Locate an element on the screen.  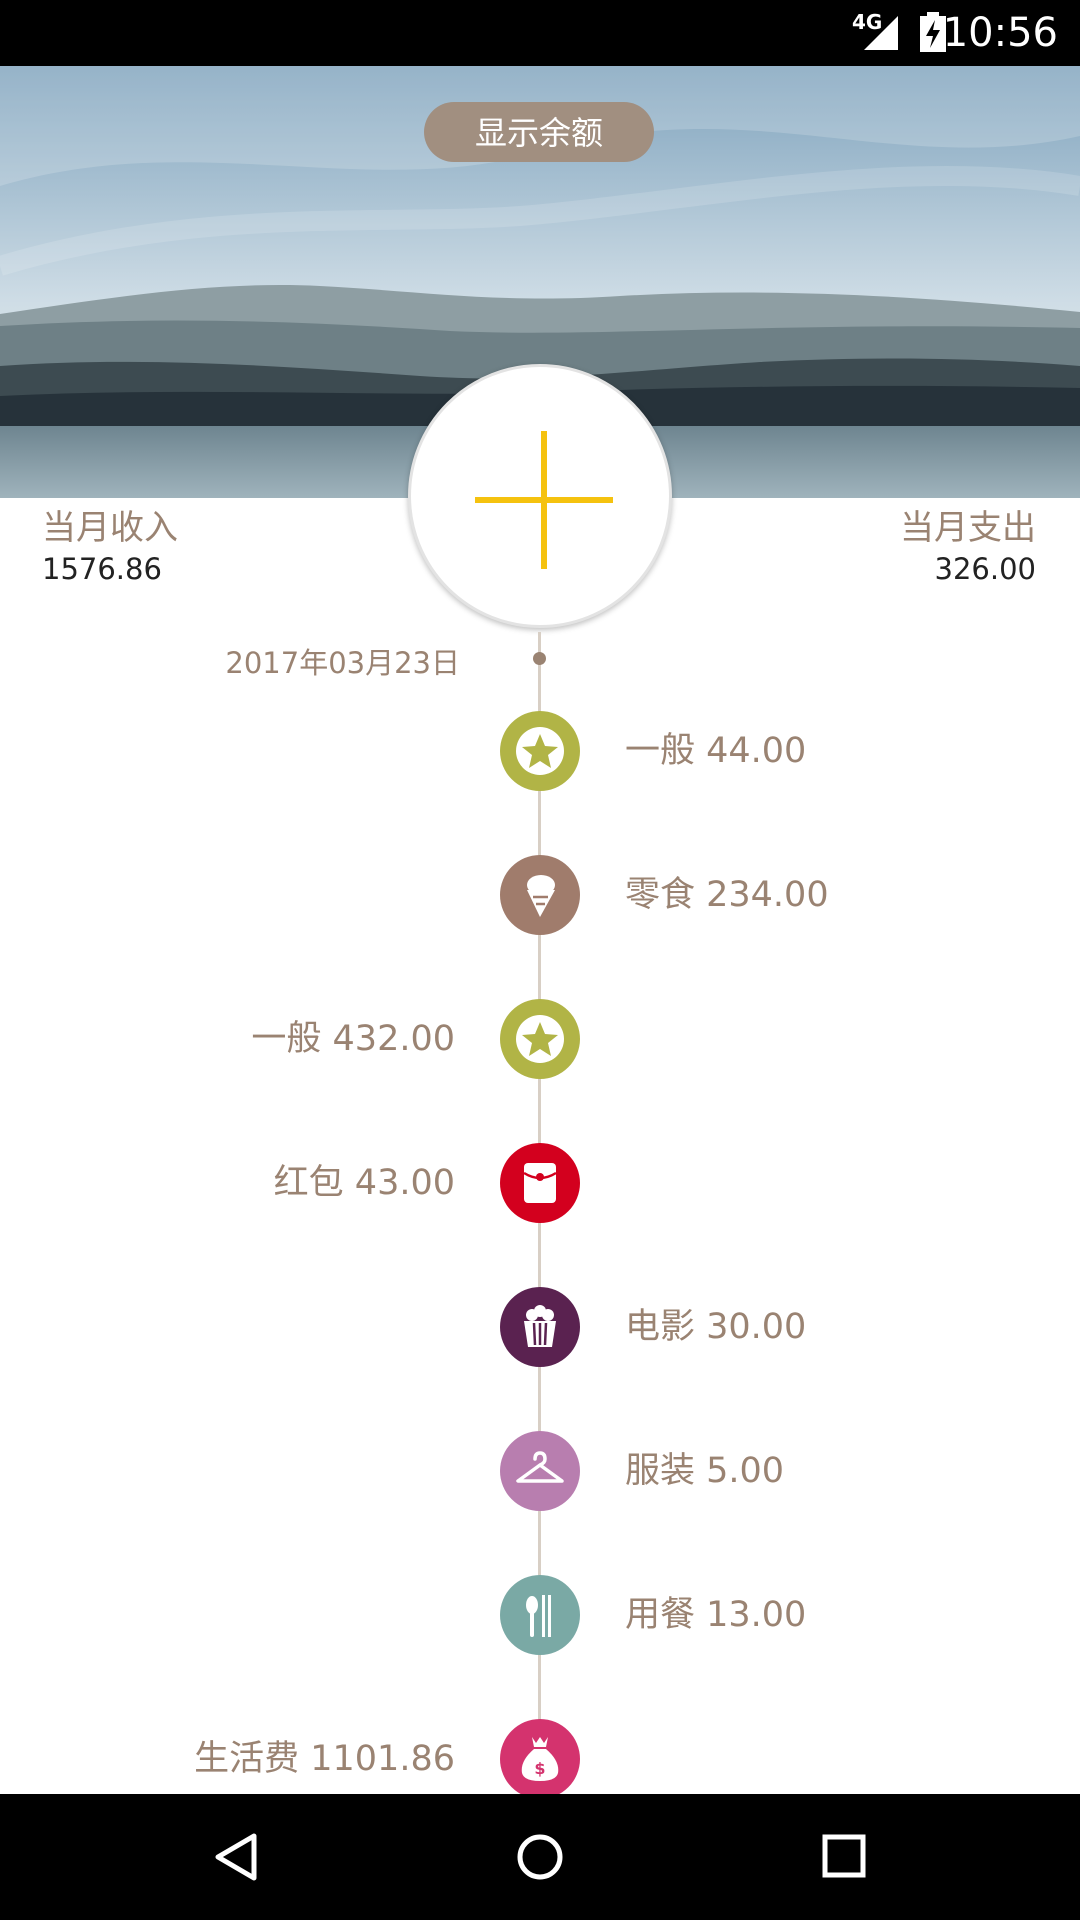
entry-label: 用餐 13.00 is located at coordinates (715, 1615).